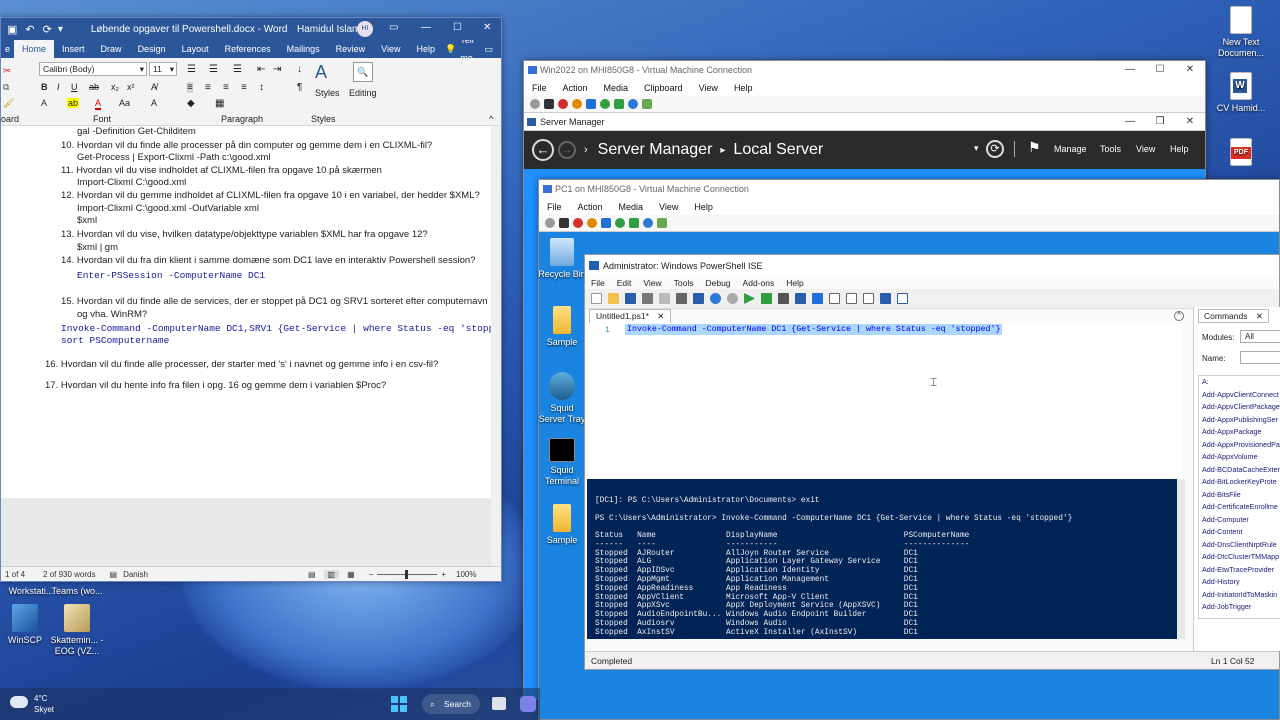  Describe the element at coordinates (902, 298) in the screenshot. I see `show-addon-icon` at that location.